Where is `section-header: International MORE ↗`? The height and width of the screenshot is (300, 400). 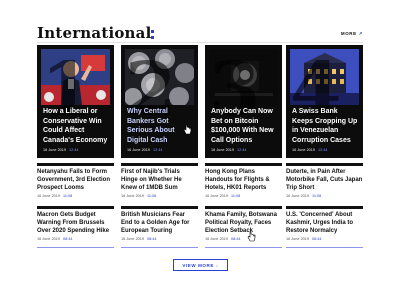
section-header: International MORE ↗ is located at coordinates (200, 34).